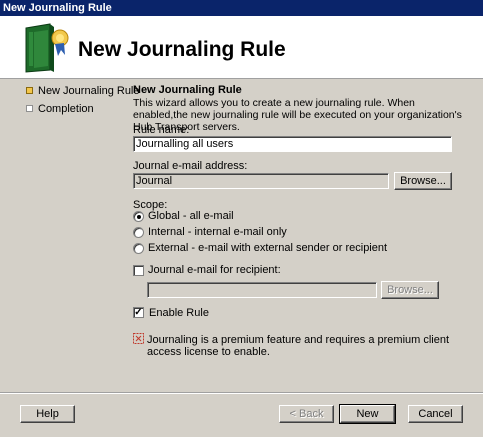  I want to click on wizard-header: New Journaling Rule, so click(241, 47).